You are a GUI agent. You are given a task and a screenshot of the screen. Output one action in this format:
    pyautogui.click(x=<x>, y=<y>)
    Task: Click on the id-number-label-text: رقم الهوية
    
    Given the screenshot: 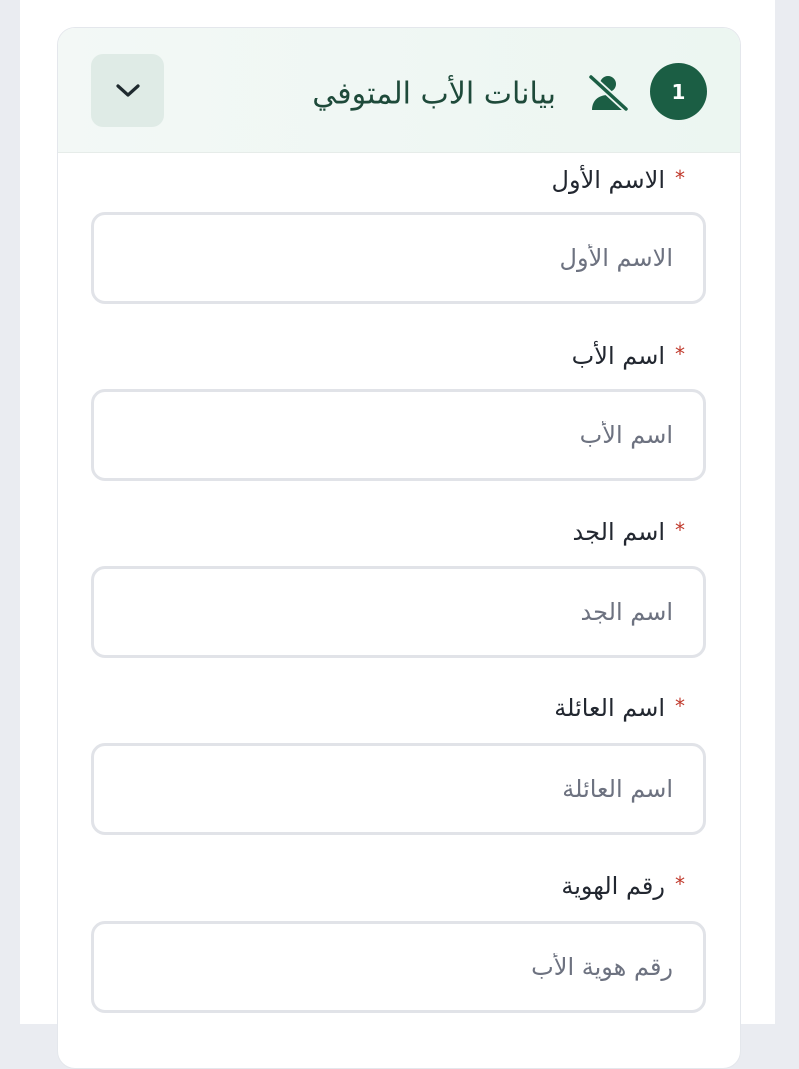 What is the action you would take?
    pyautogui.click(x=613, y=886)
    